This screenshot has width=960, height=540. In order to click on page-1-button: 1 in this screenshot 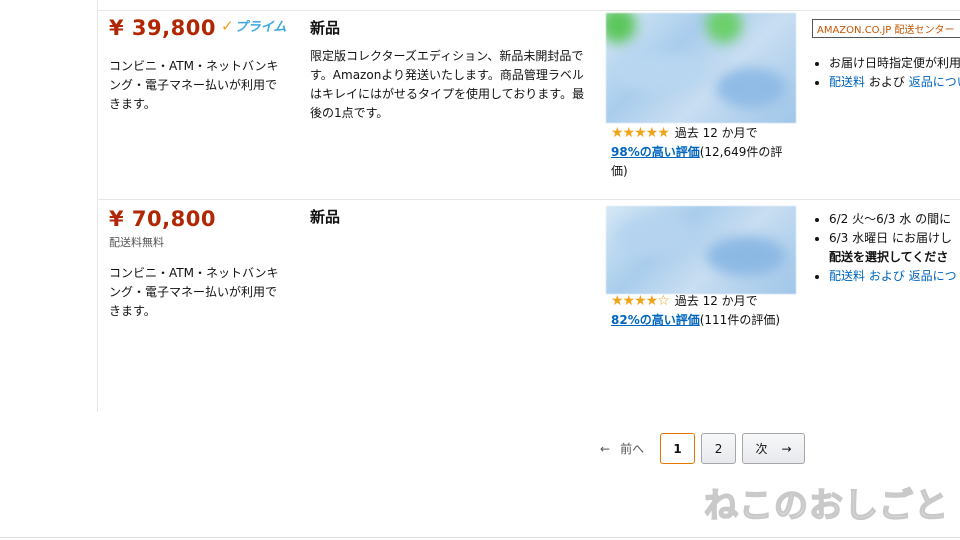, I will do `click(678, 448)`.